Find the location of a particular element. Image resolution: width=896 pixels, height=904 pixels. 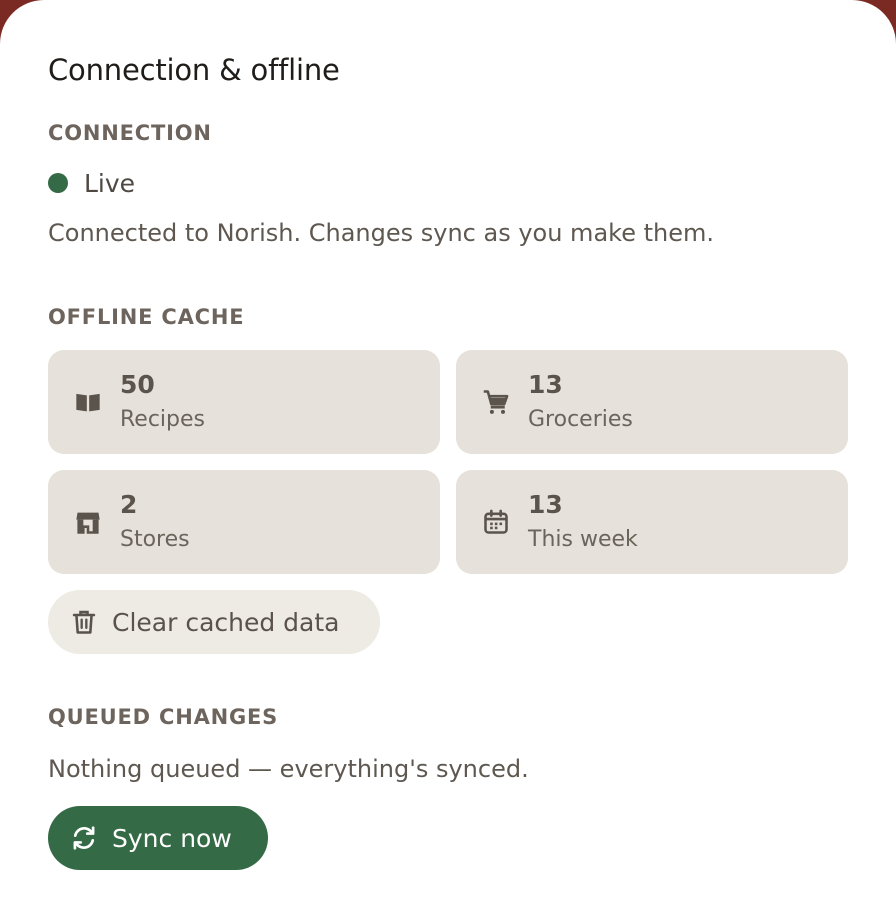

cart-icon is located at coordinates (496, 402).